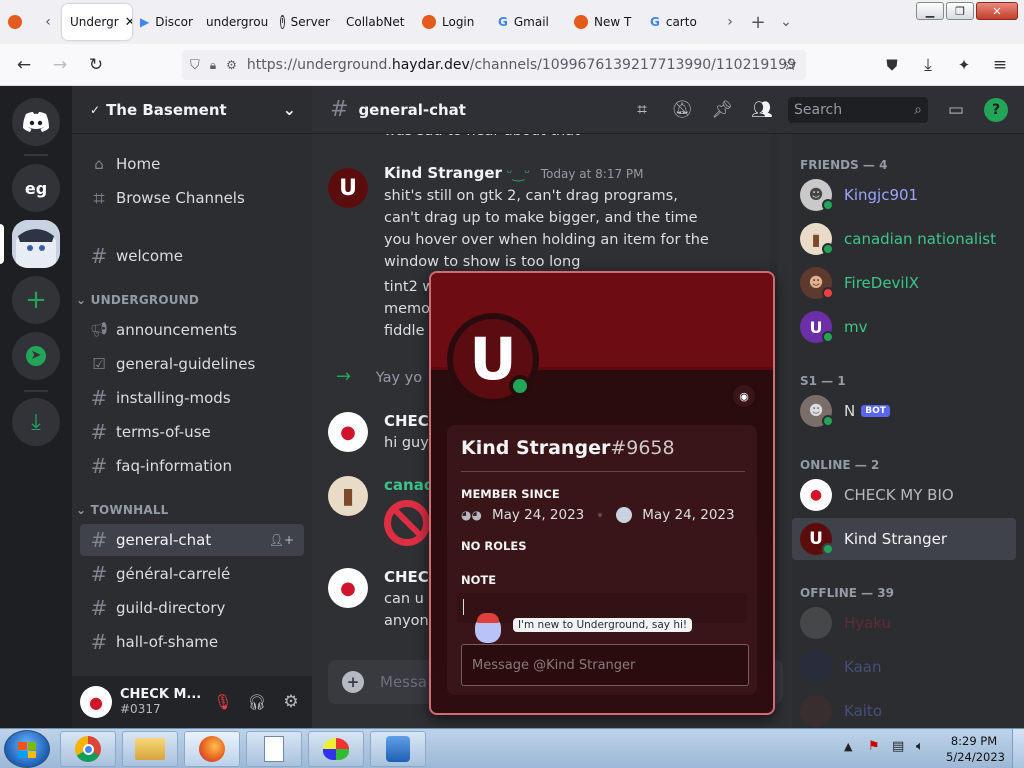  Describe the element at coordinates (305, 22) in the screenshot. I see `tab-server: i Server` at that location.